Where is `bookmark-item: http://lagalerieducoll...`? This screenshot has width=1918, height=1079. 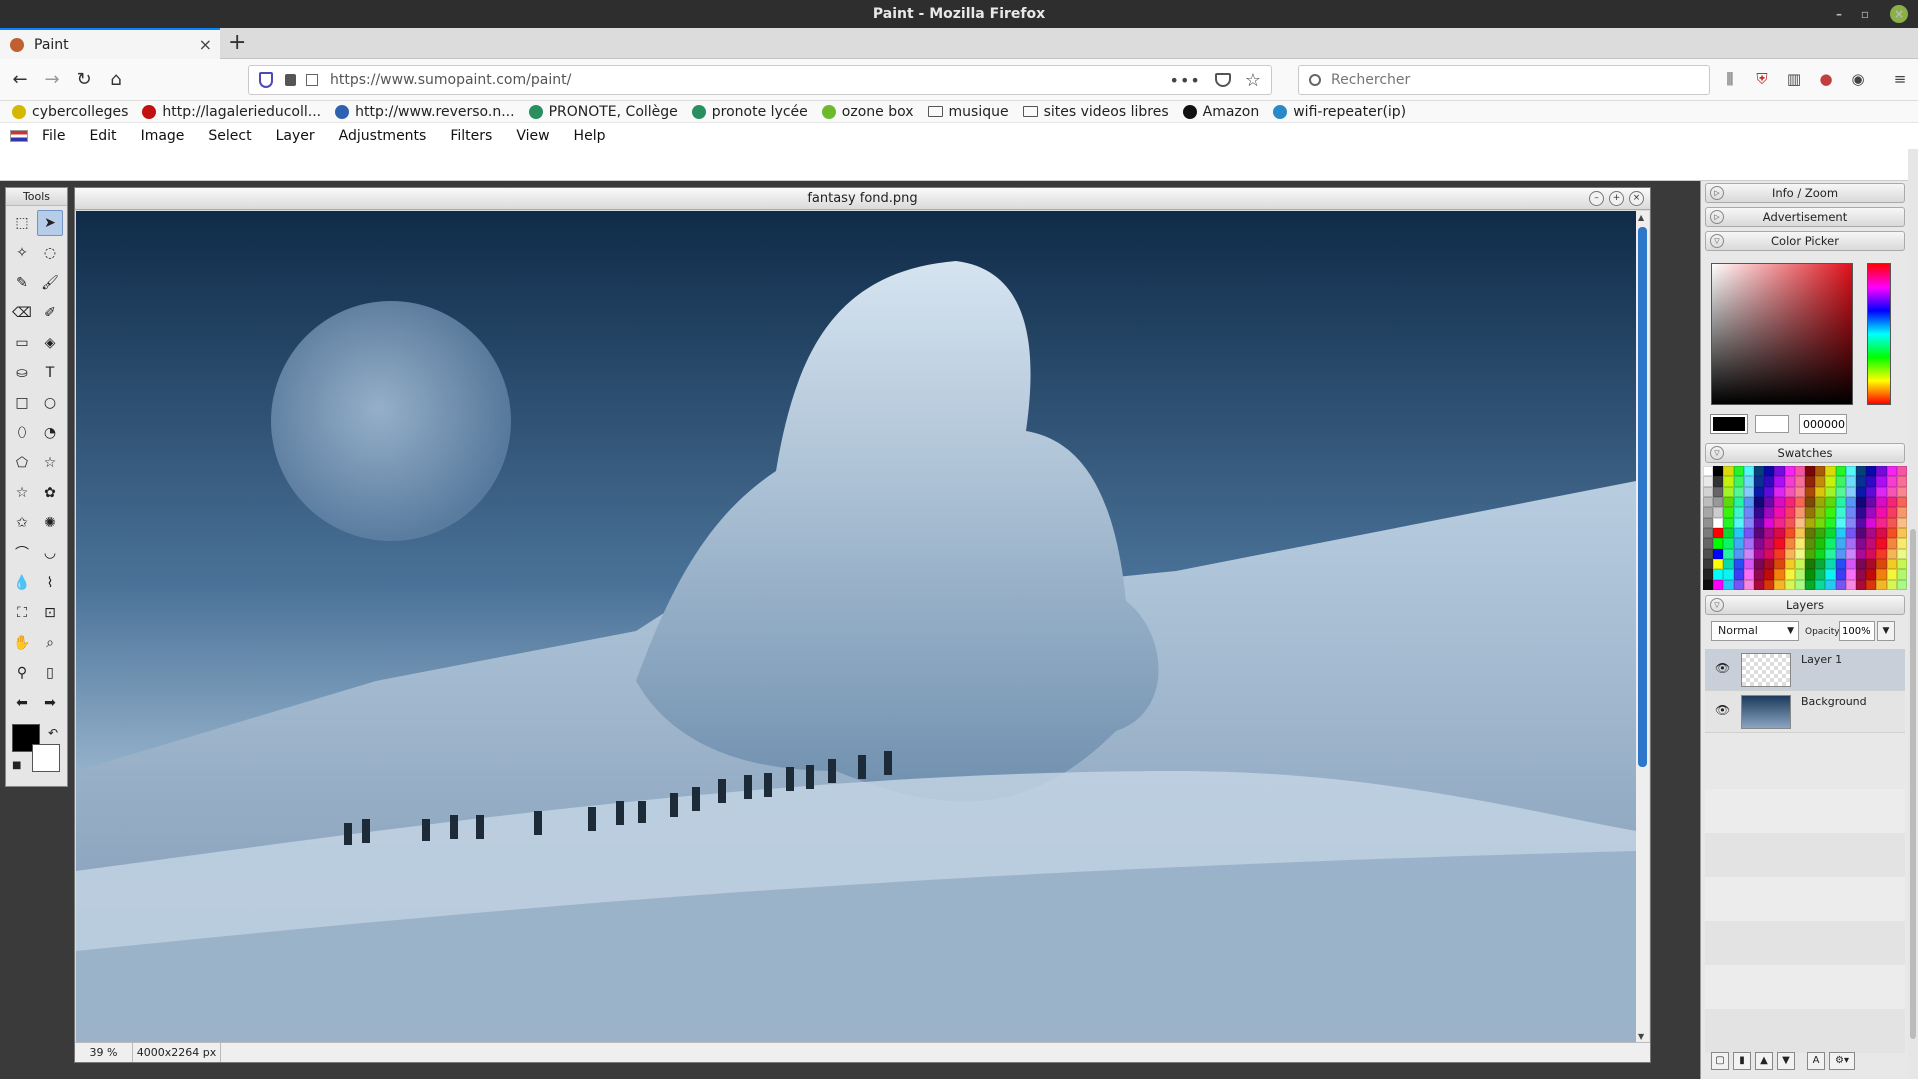
bookmark-item: http://lagalerieducoll... is located at coordinates (231, 112).